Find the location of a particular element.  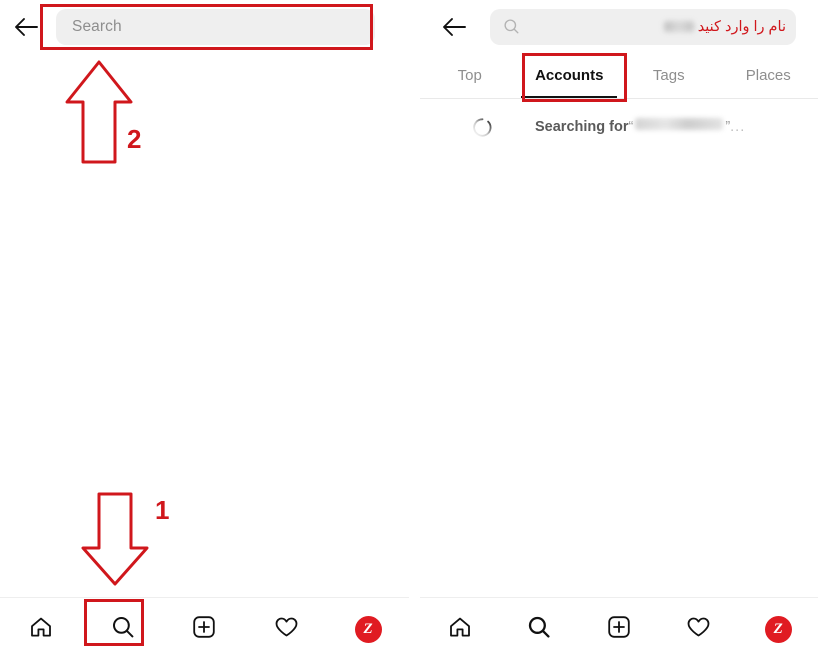

search-result-tabs: Top Accounts Tags Places is located at coordinates (619, 75).